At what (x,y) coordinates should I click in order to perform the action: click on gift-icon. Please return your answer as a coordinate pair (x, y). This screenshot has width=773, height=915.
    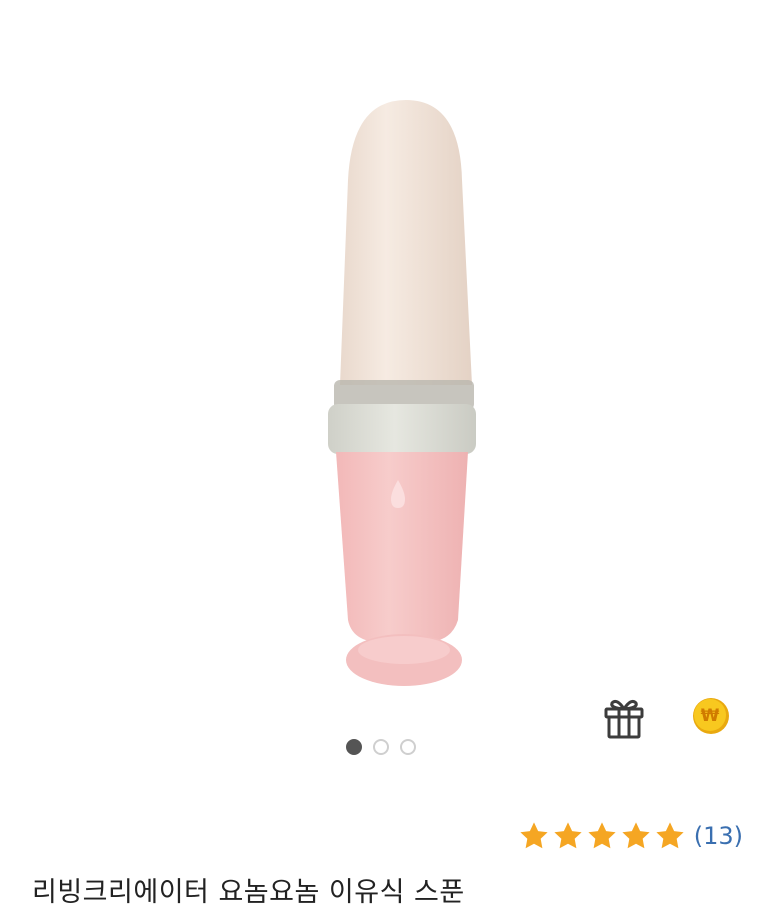
    Looking at the image, I should click on (624, 719).